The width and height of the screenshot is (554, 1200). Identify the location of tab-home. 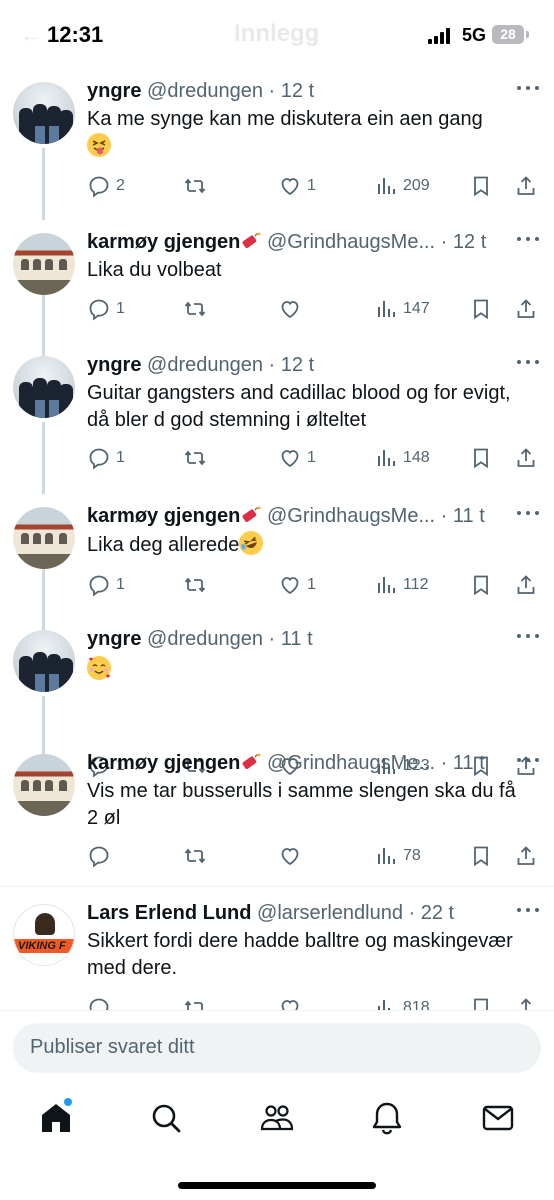
(56, 1117).